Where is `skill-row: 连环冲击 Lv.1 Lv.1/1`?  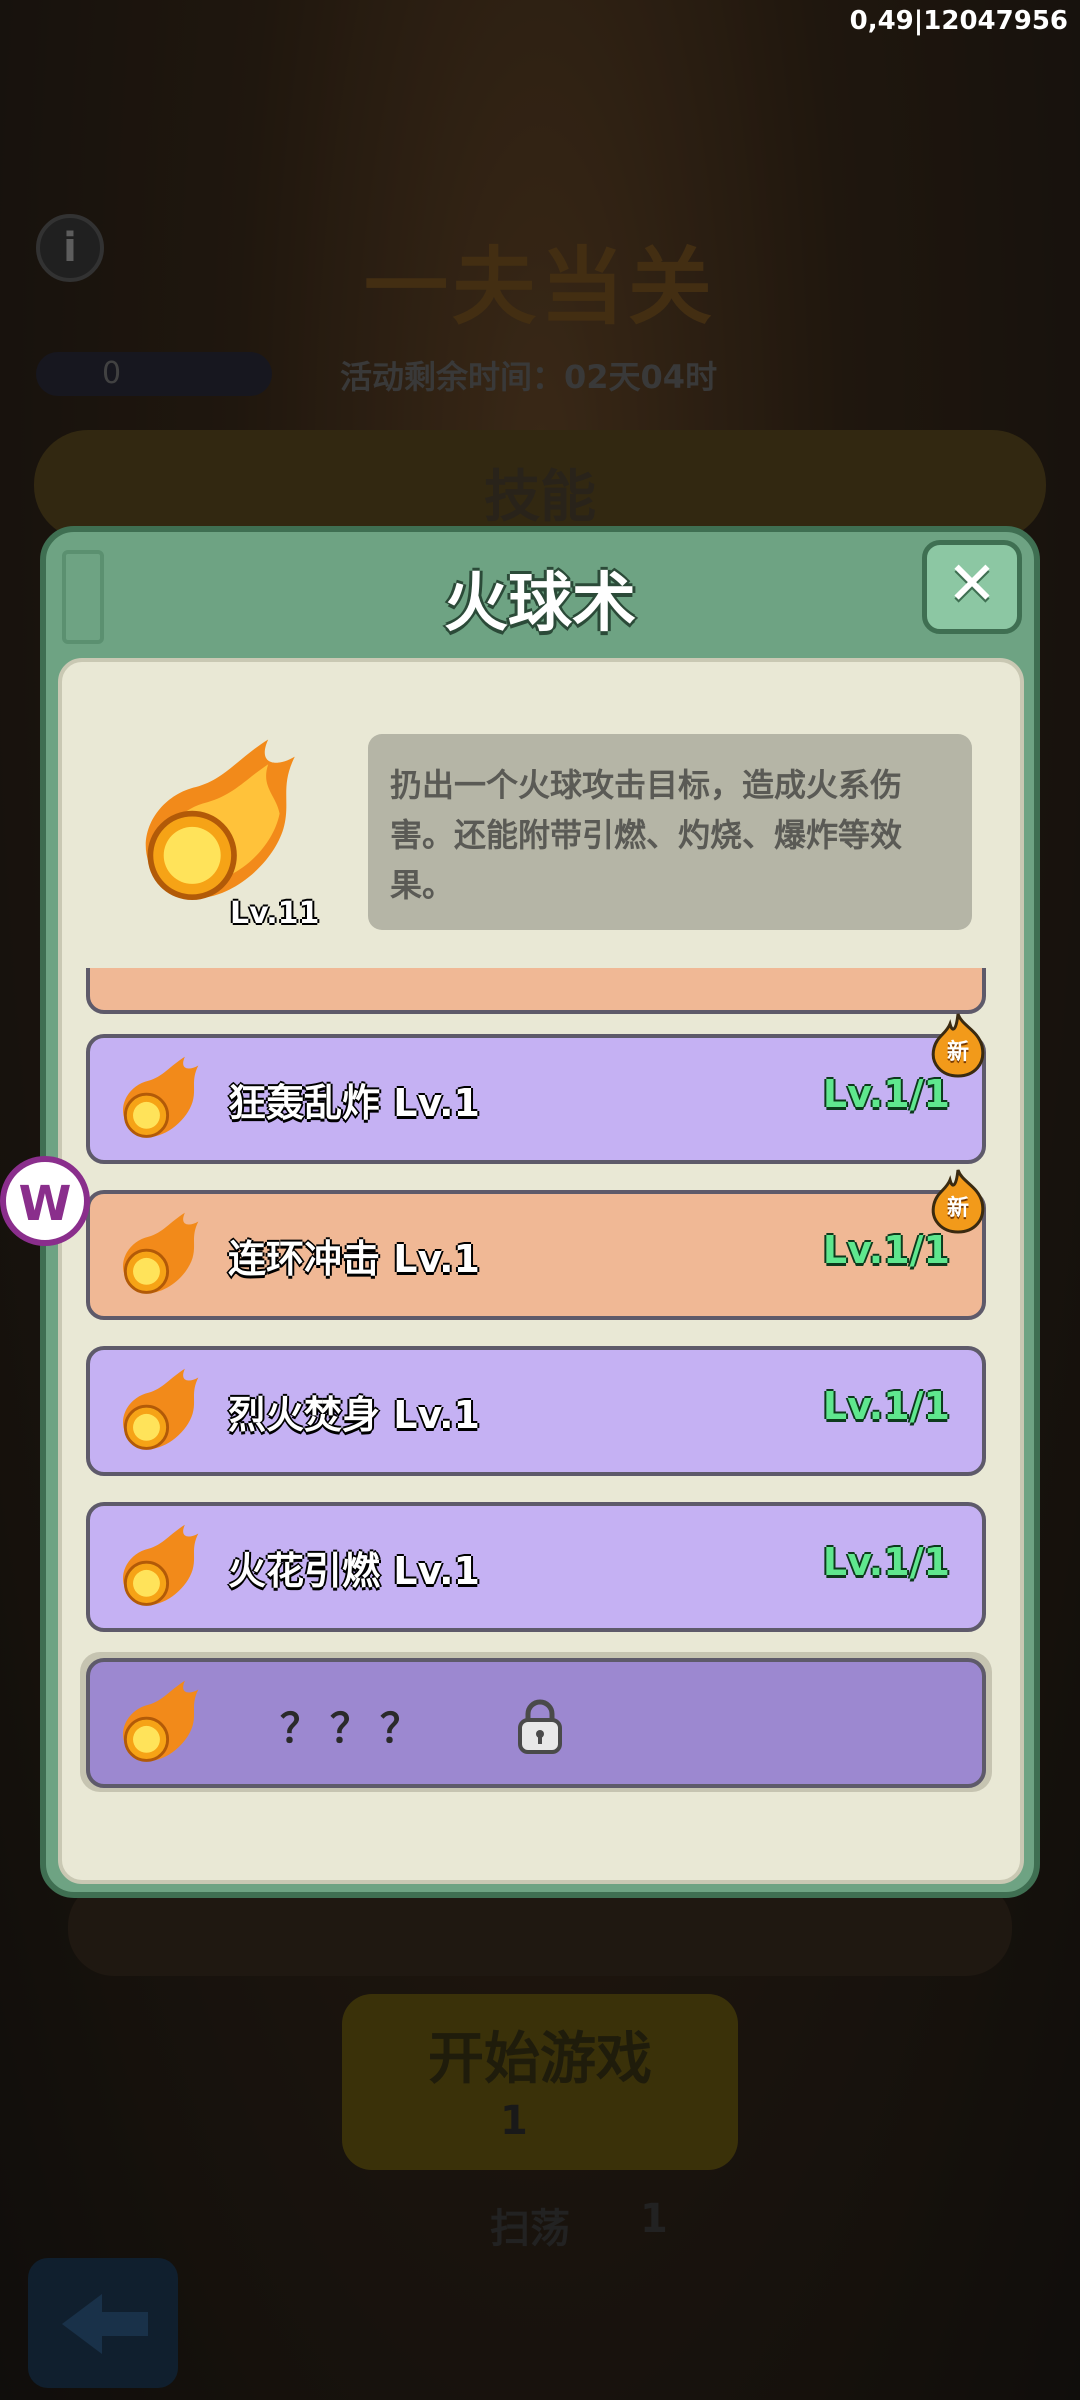 skill-row: 连环冲击 Lv.1 Lv.1/1 is located at coordinates (536, 1255).